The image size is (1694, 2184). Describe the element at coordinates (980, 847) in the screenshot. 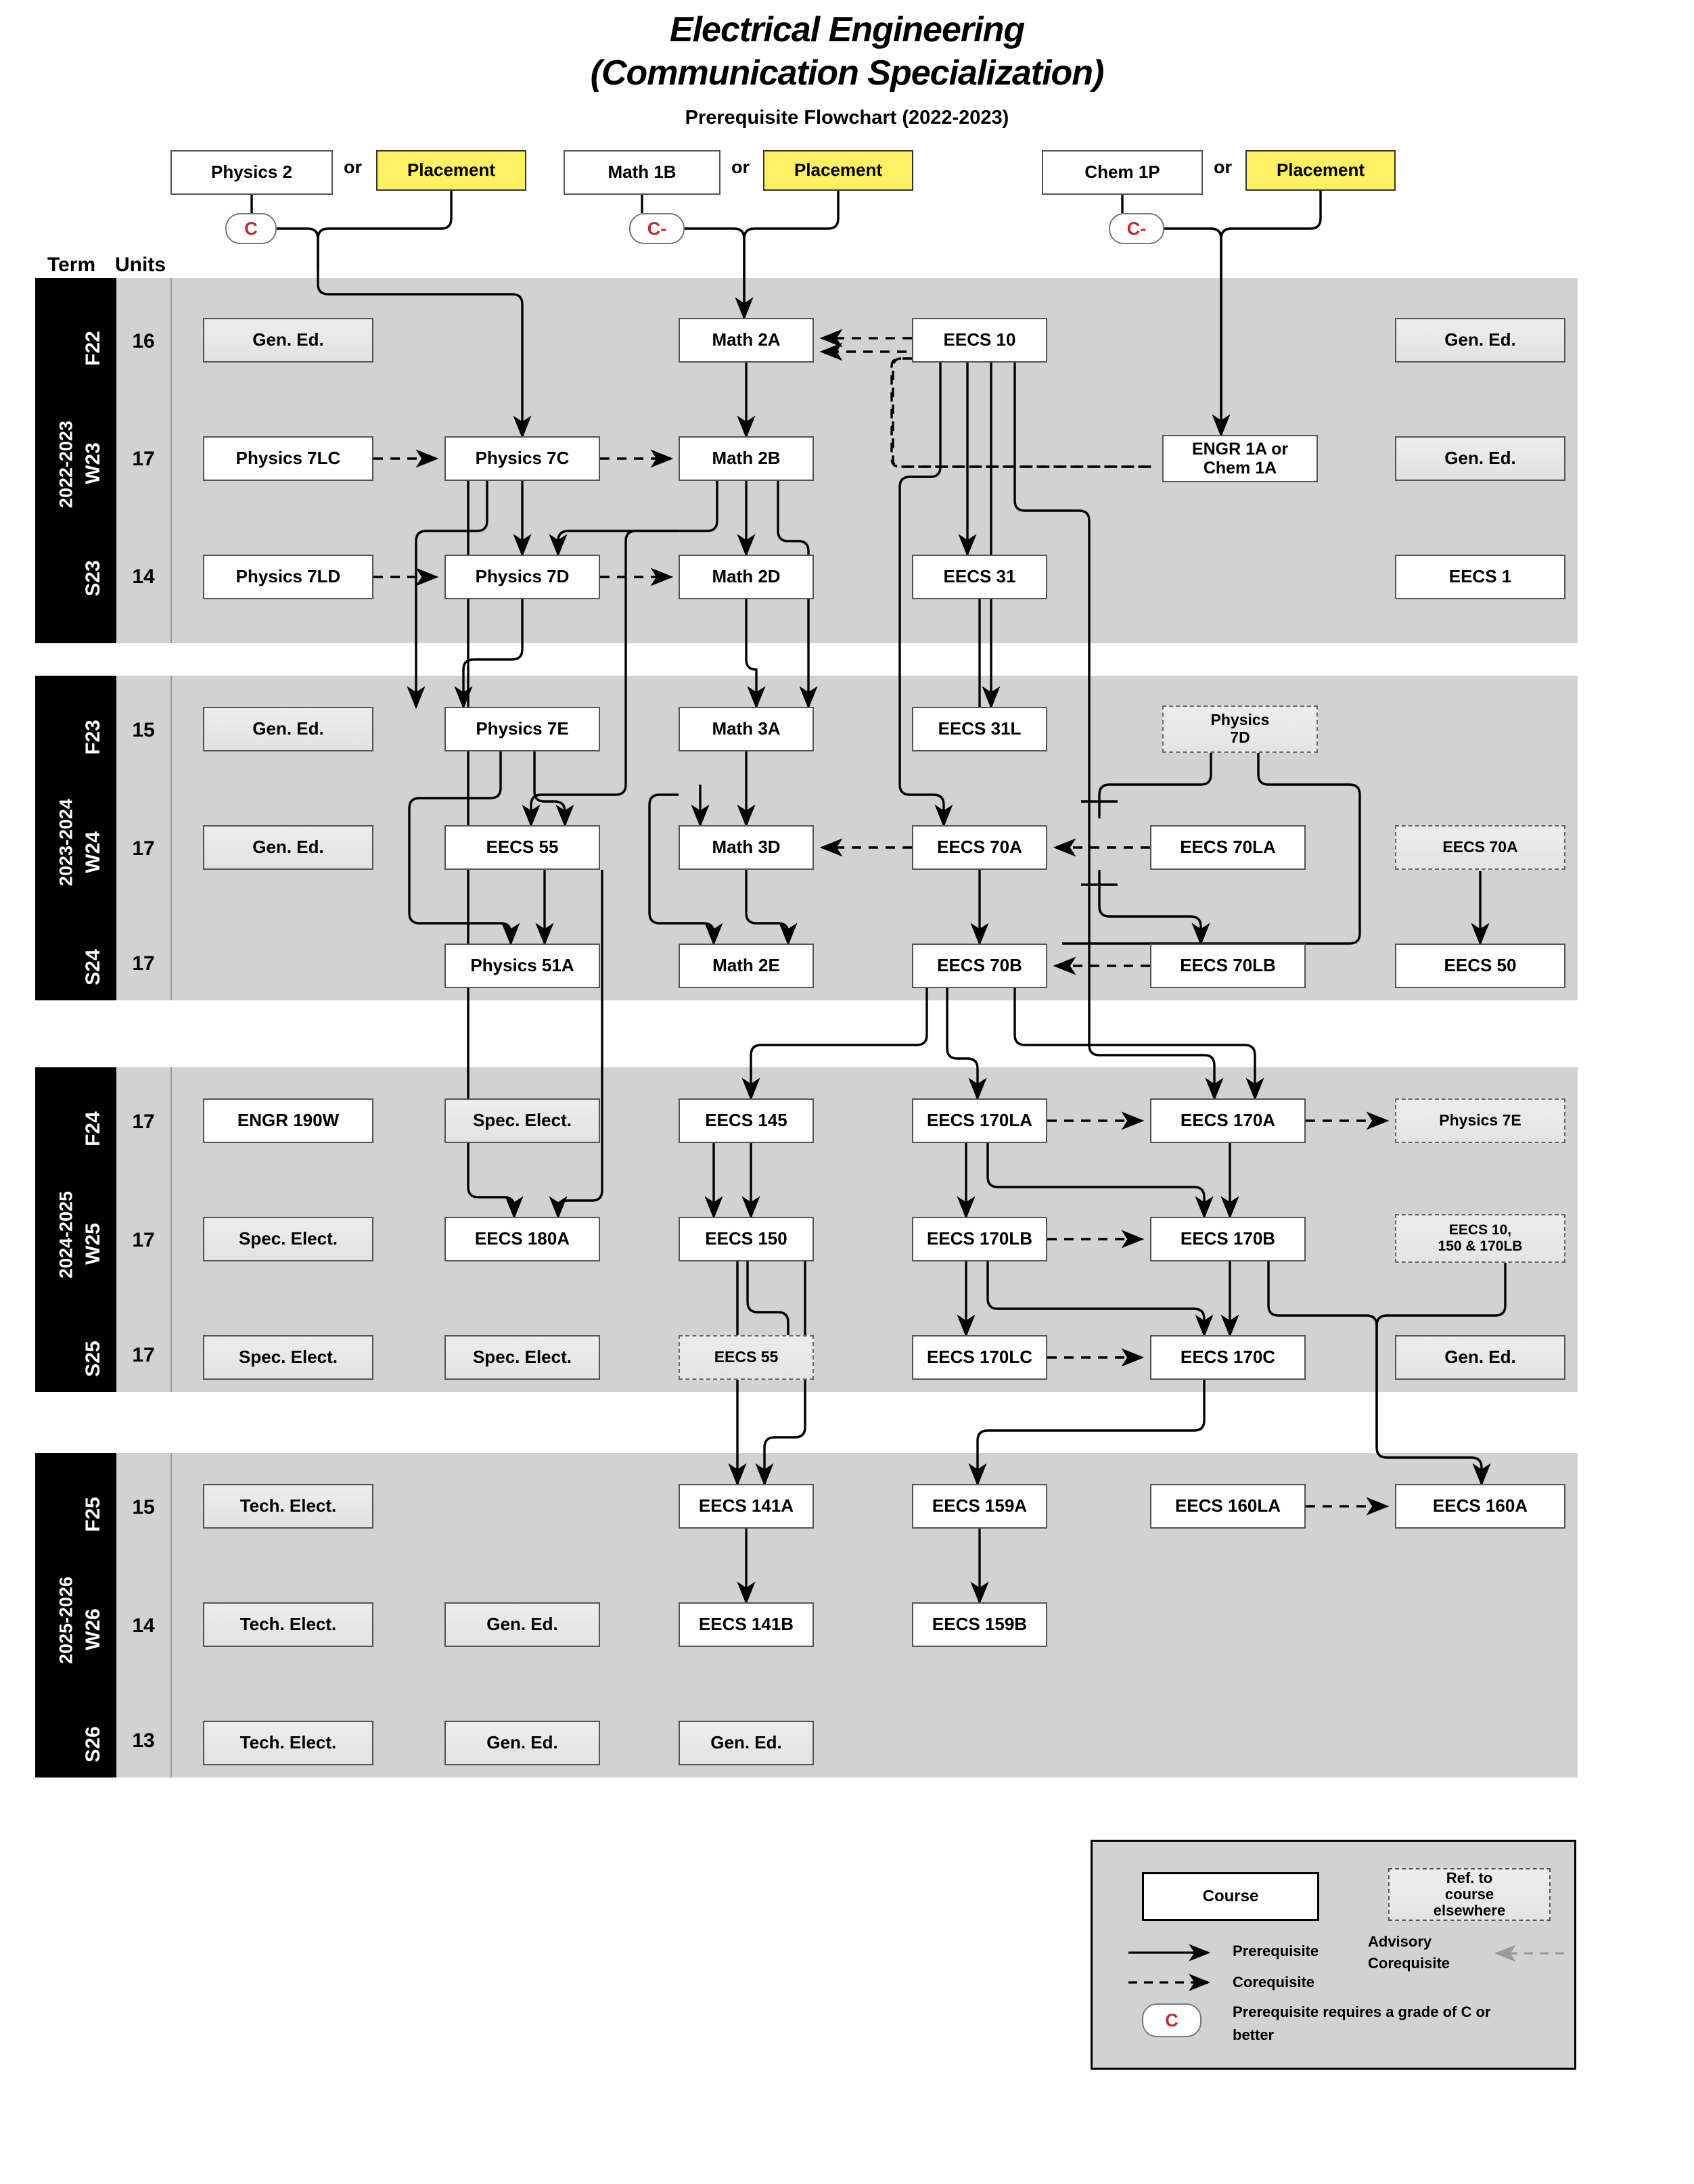

I see `course-box-eecs-70a: EECS 70A` at that location.